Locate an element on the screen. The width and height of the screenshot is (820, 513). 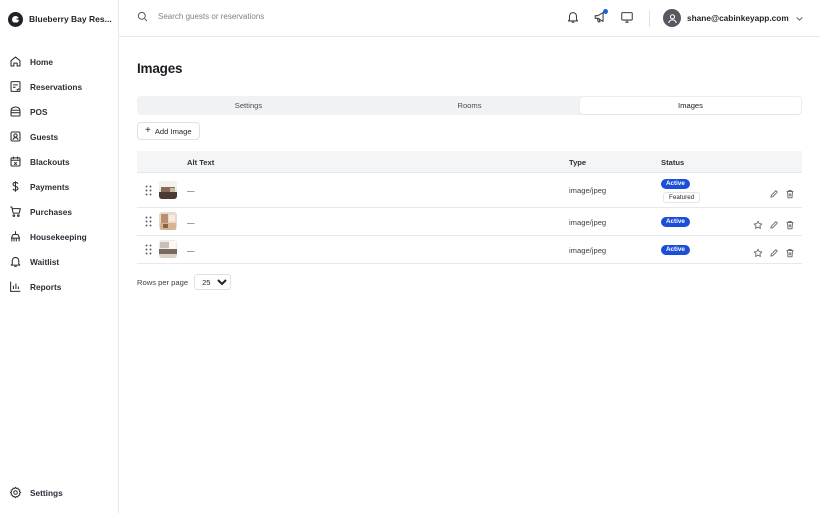
sidebar-item-reservations: Reservations is located at coordinates (59, 86).